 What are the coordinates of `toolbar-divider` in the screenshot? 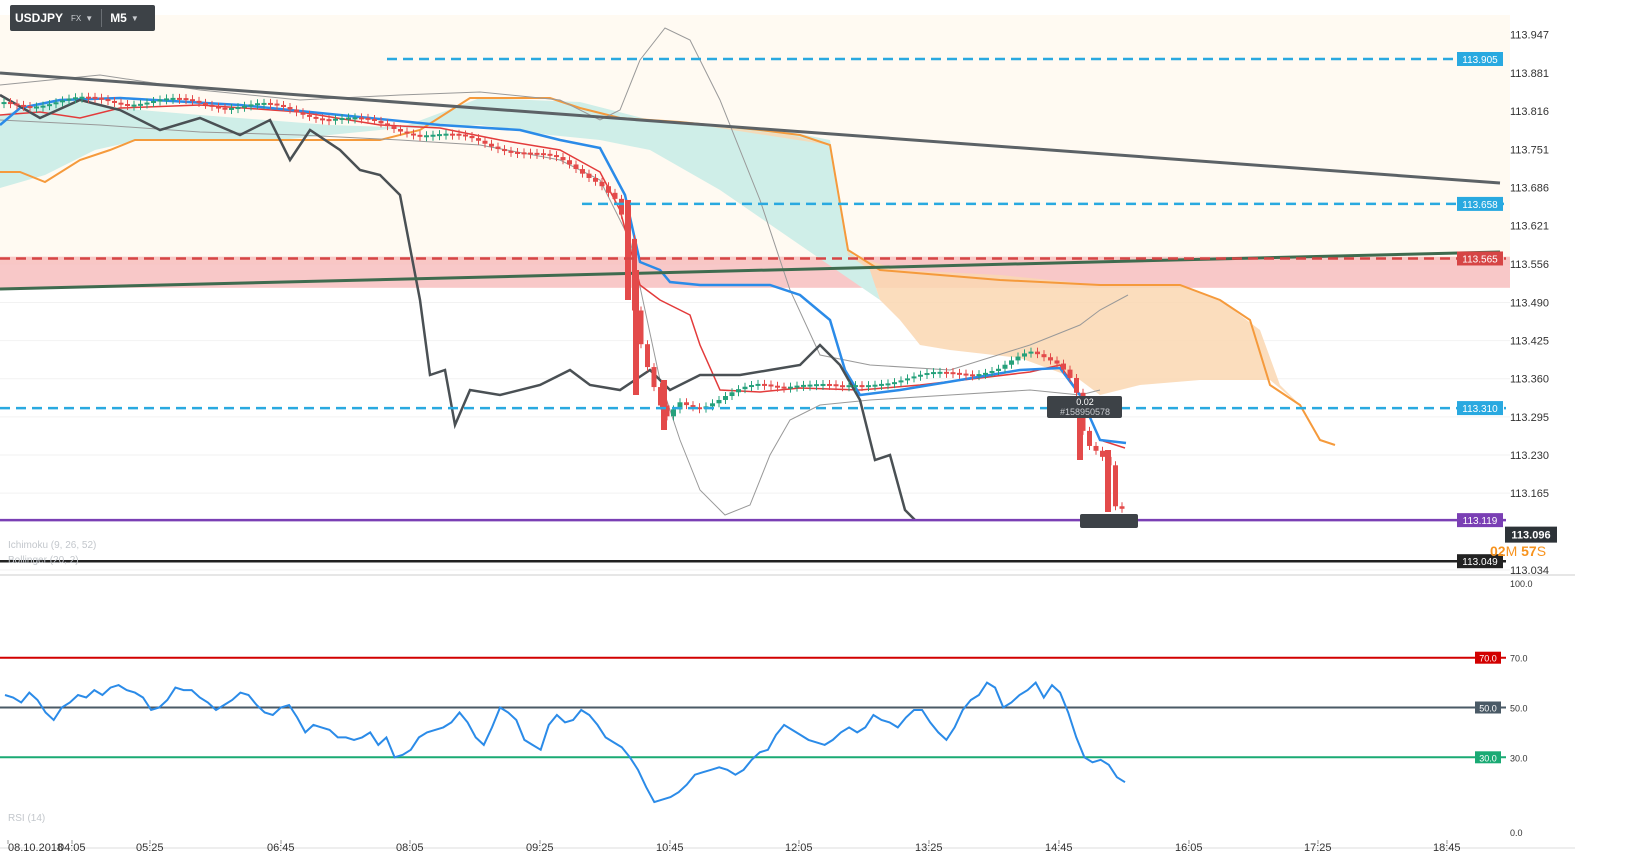 It's located at (102, 18).